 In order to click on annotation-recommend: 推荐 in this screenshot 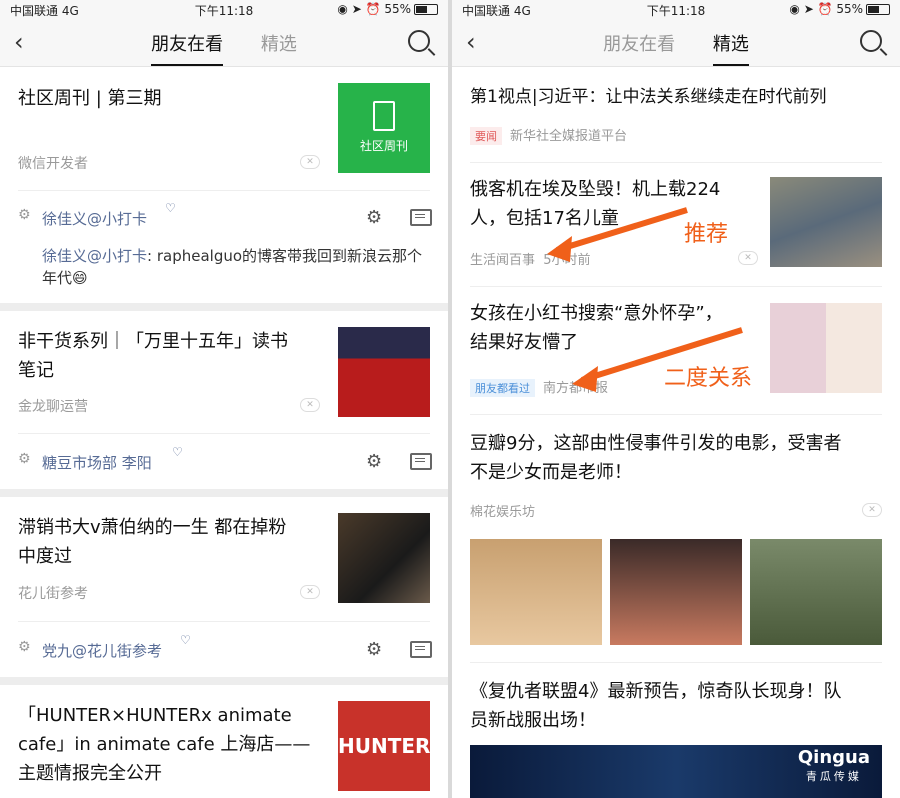, I will do `click(706, 234)`.